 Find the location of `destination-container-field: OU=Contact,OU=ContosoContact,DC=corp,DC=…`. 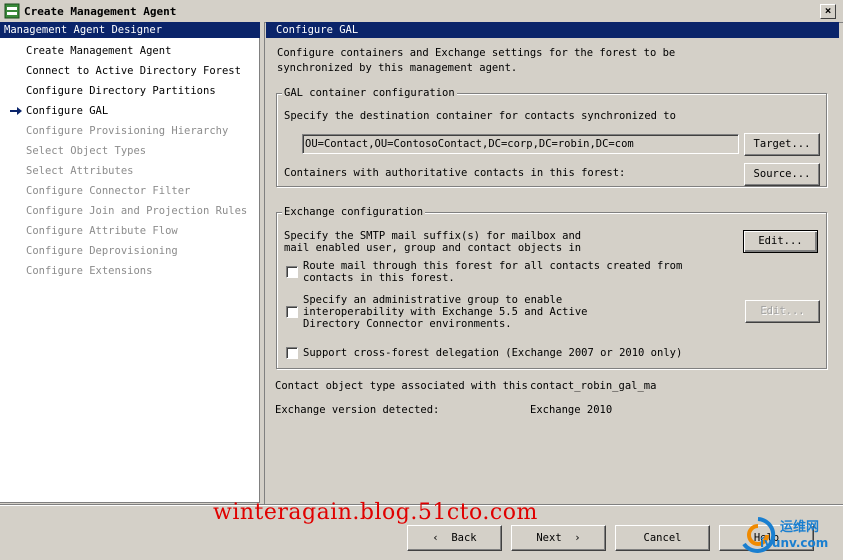

destination-container-field: OU=Contact,OU=ContosoContact,DC=corp,DC=… is located at coordinates (520, 144).